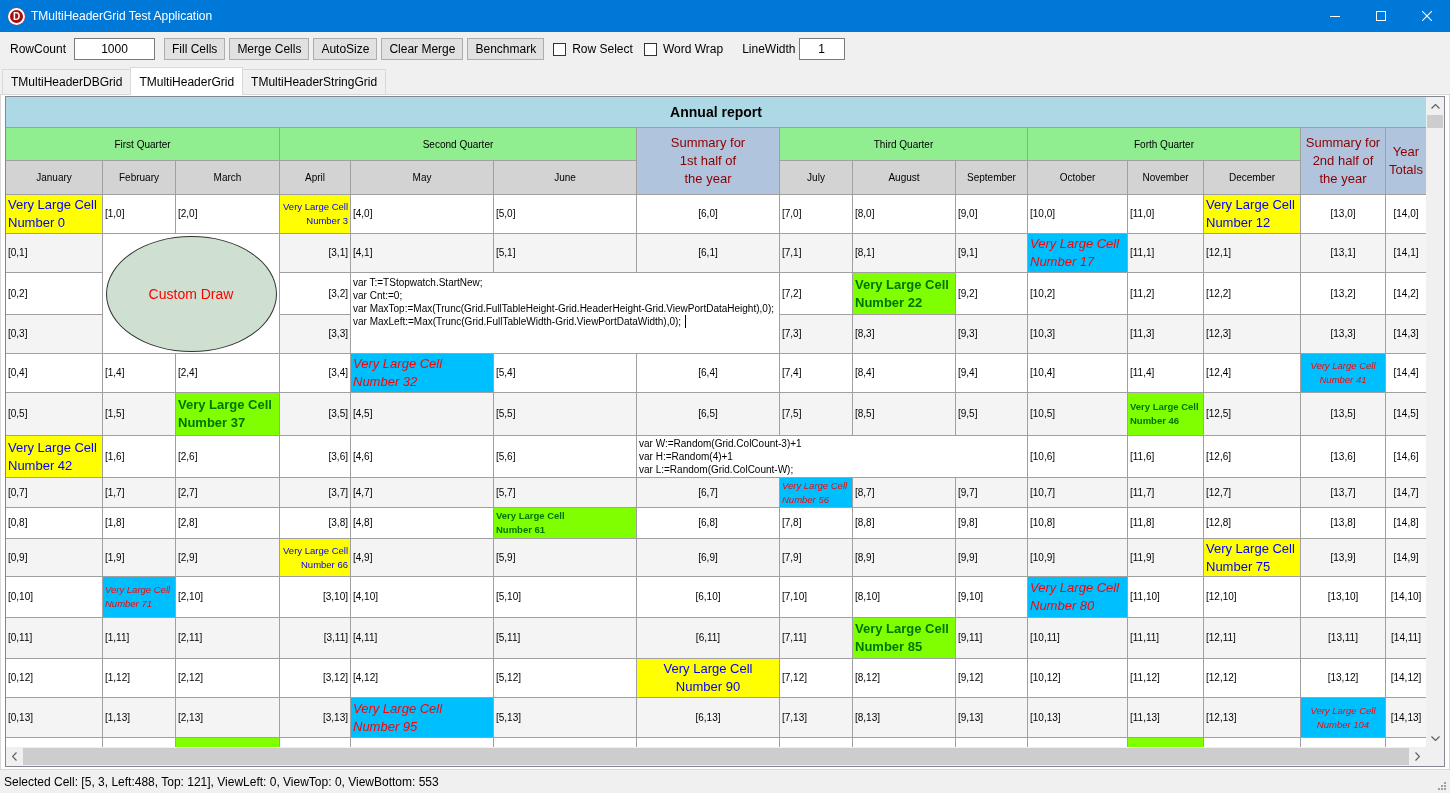 The image size is (1450, 793). I want to click on table-cell: [7,0], so click(816, 214).